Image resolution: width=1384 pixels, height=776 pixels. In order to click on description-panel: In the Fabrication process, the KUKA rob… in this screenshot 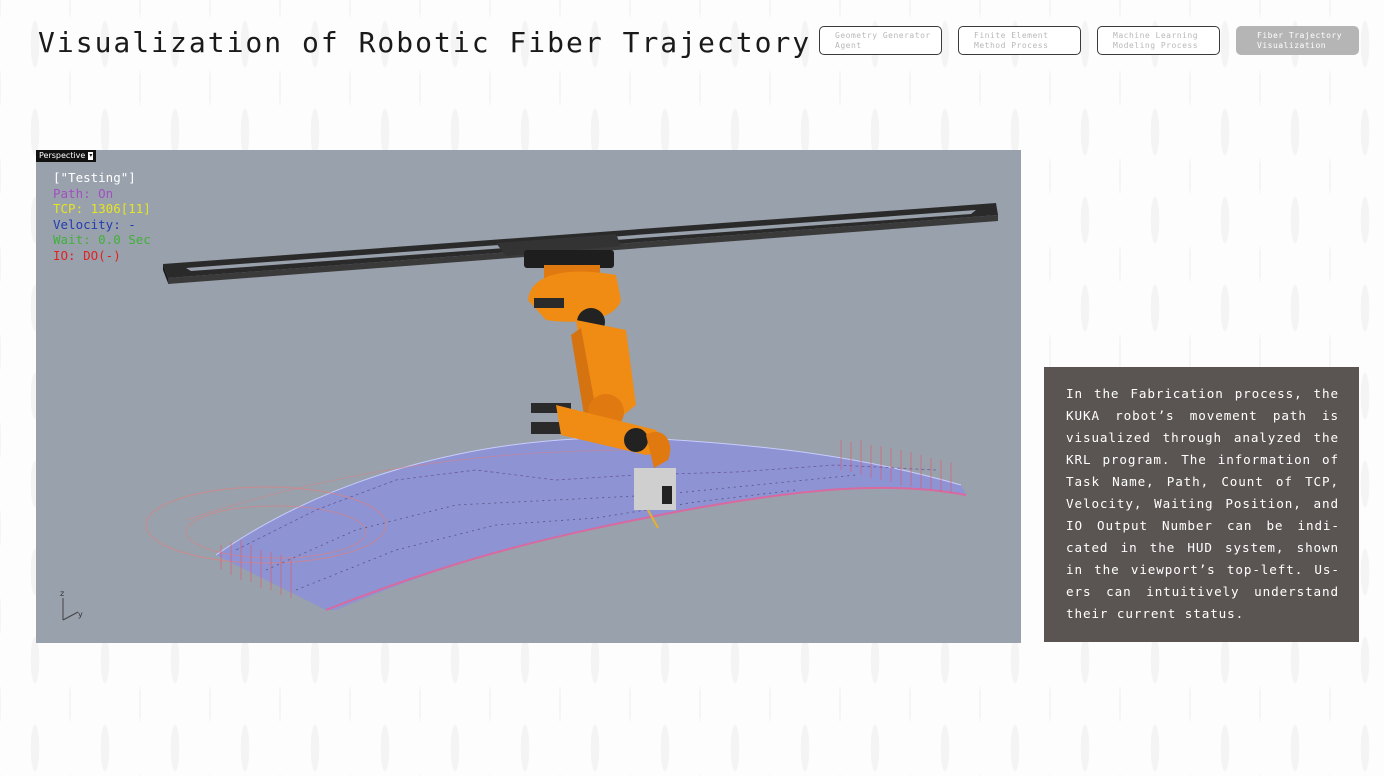, I will do `click(1201, 504)`.